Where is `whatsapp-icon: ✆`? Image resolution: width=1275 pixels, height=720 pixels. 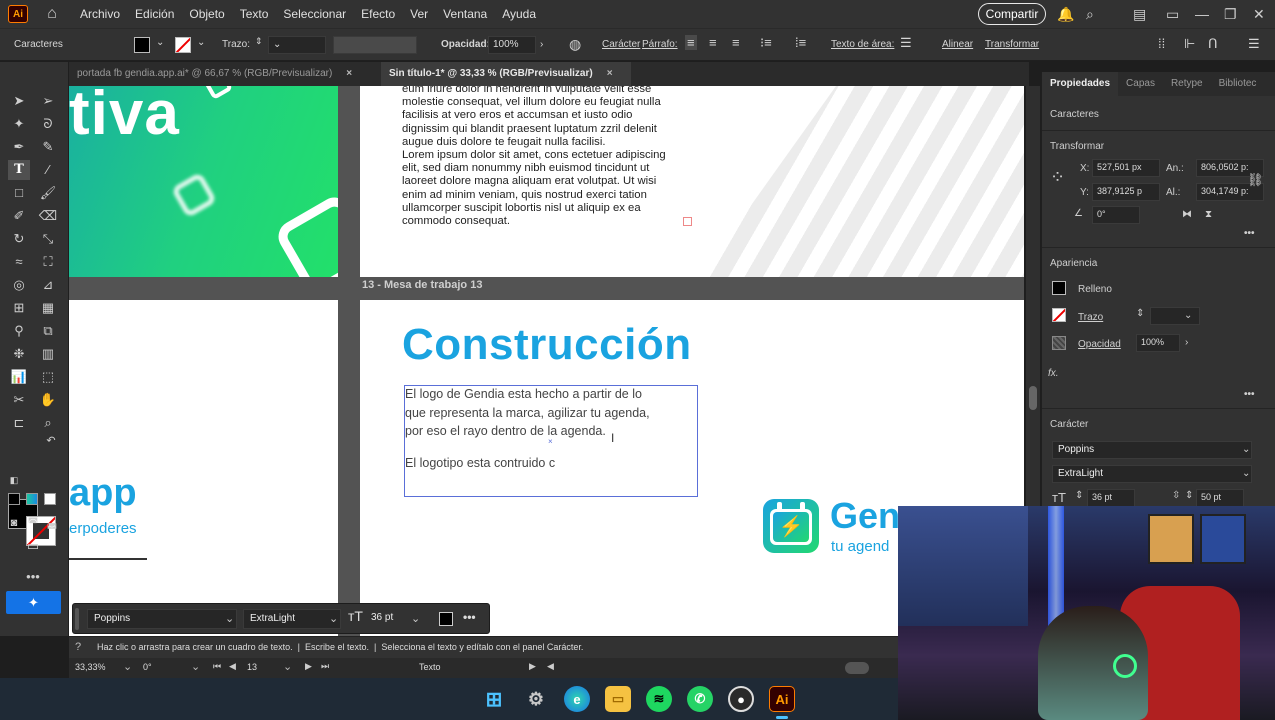
whatsapp-icon: ✆ is located at coordinates (700, 699).